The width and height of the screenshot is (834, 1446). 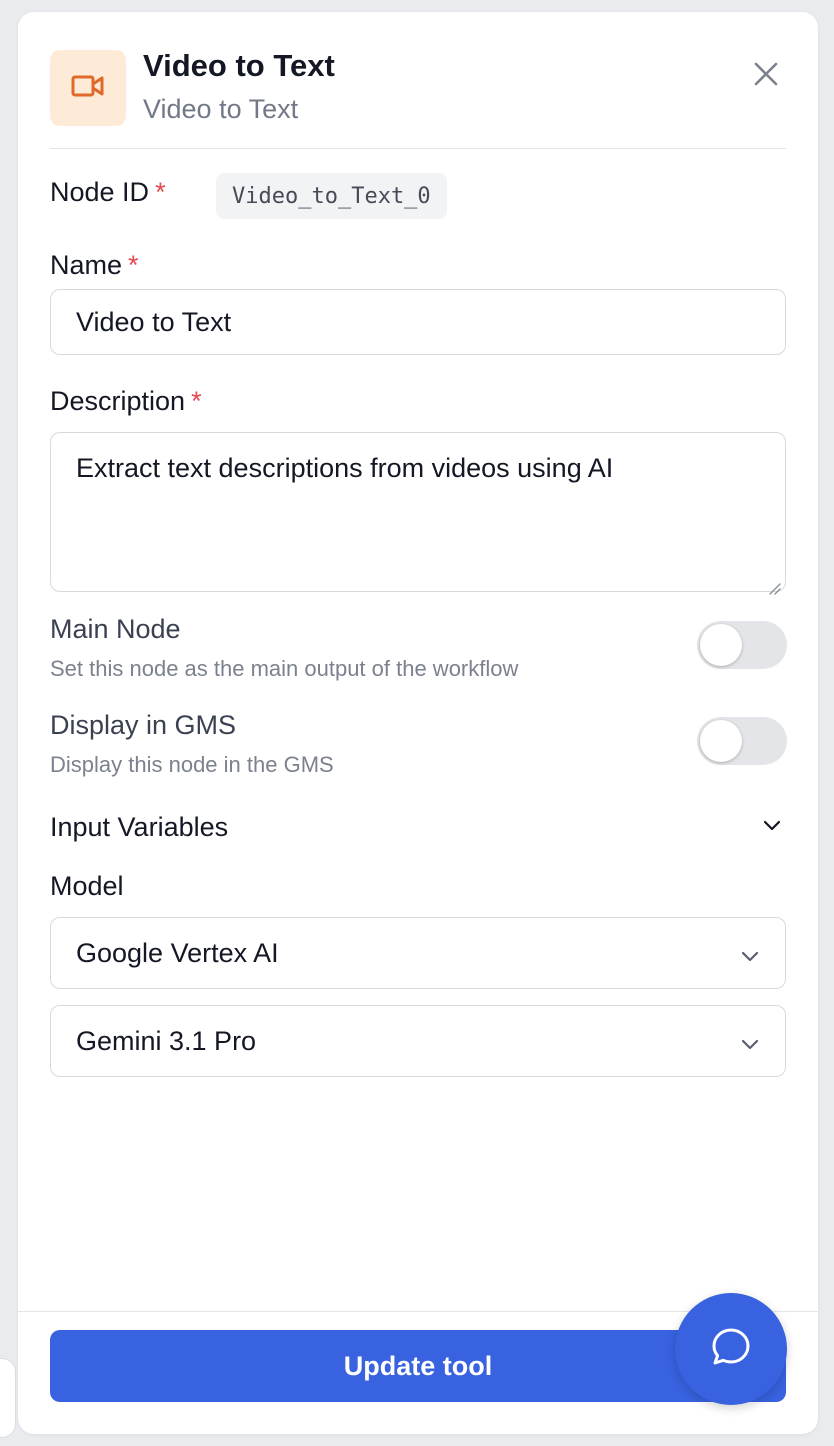 I want to click on header-divider, so click(x=418, y=148).